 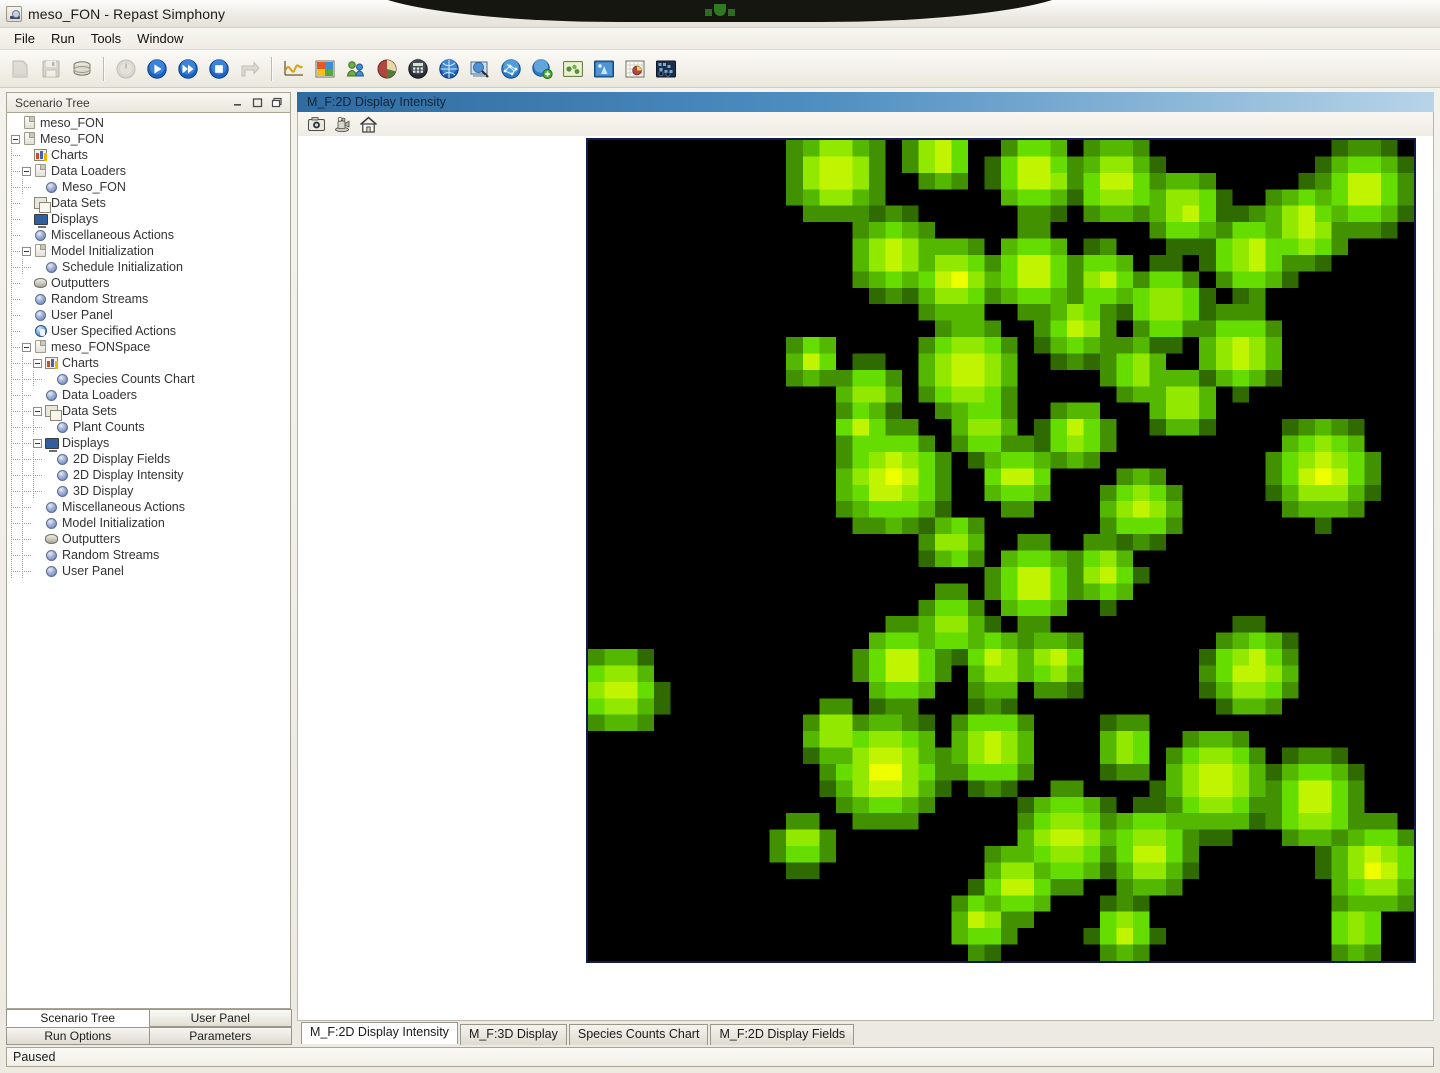 I want to click on step-run-icon, so click(x=188, y=69).